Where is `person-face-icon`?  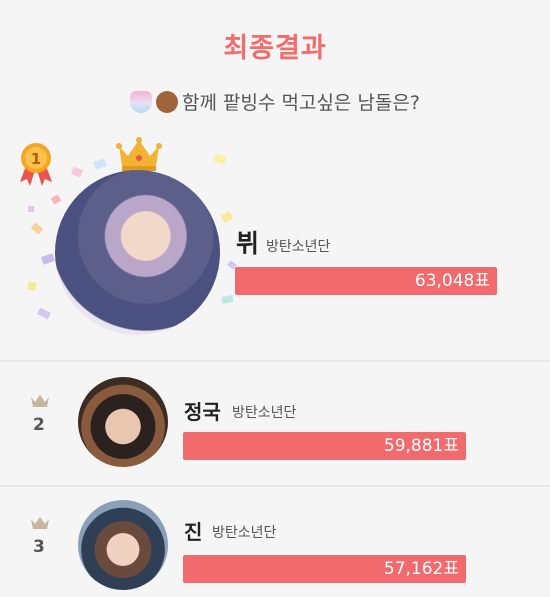
person-face-icon is located at coordinates (167, 101).